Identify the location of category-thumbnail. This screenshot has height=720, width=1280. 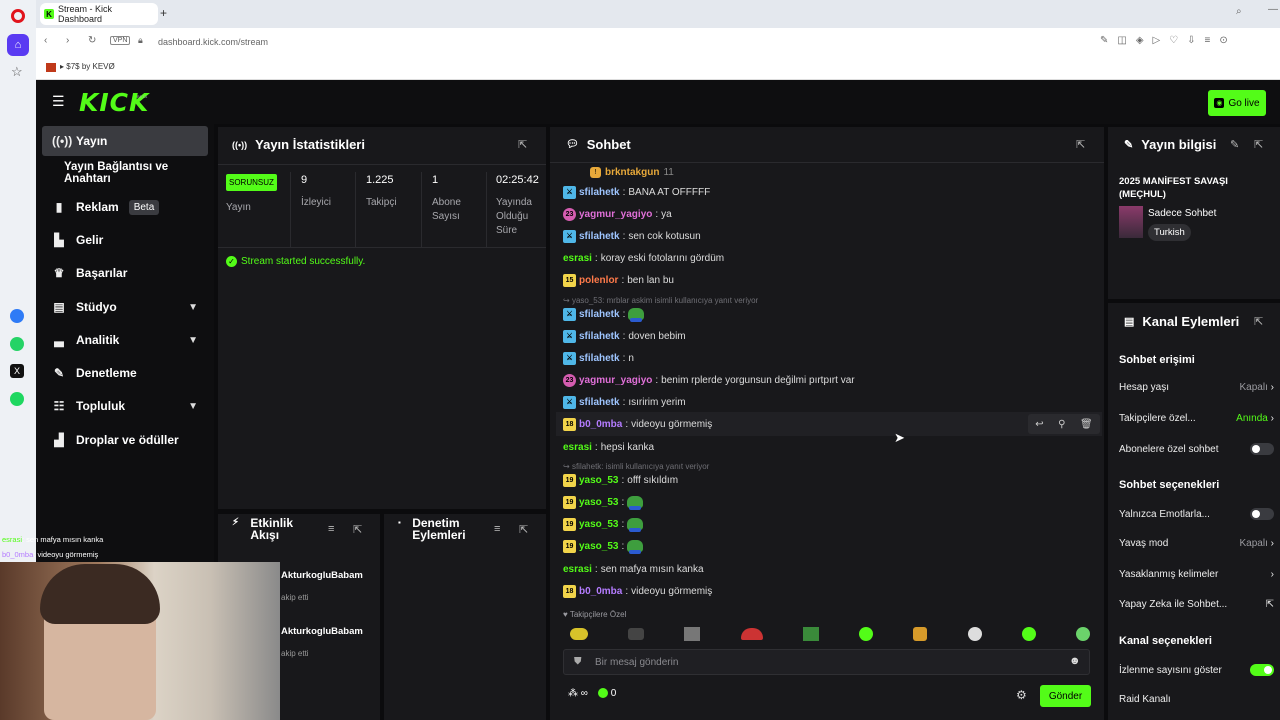
(1131, 222).